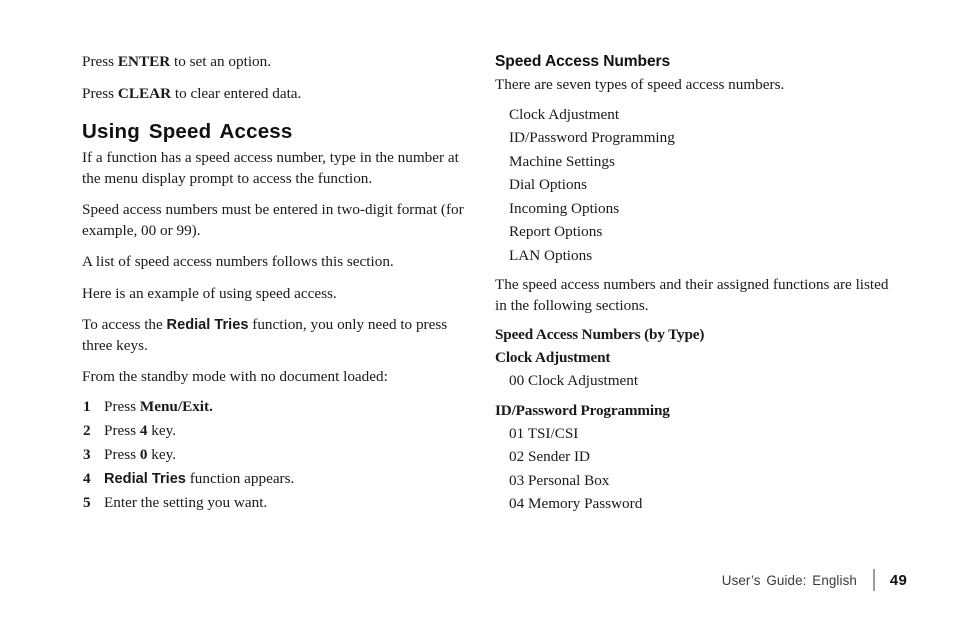 This screenshot has height=618, width=954. I want to click on step-number: 4, so click(87, 478).